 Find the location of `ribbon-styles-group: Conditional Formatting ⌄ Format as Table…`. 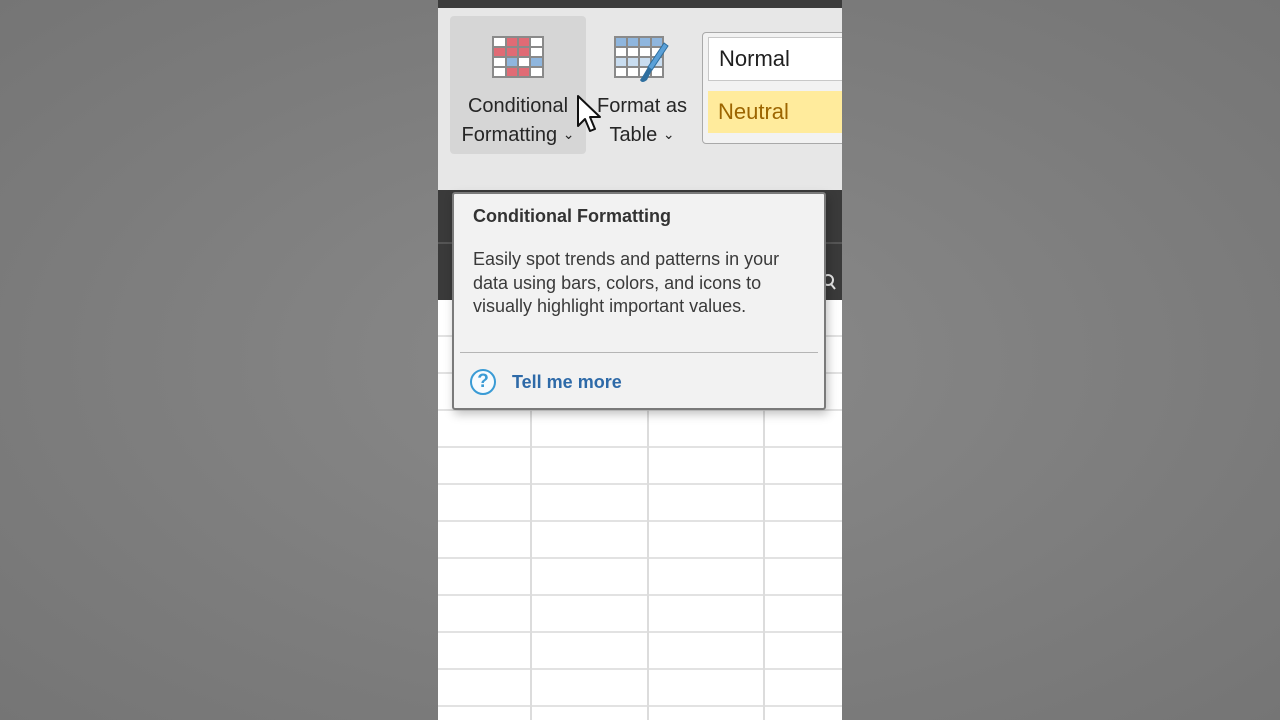

ribbon-styles-group: Conditional Formatting ⌄ Format as Table… is located at coordinates (640, 99).